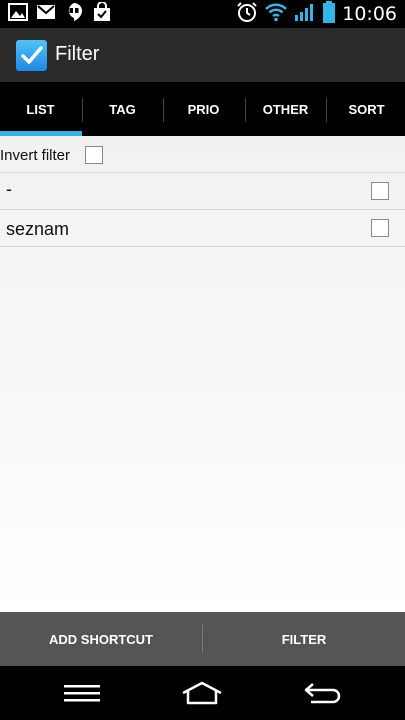 The image size is (405, 720). Describe the element at coordinates (35, 155) in the screenshot. I see `invert-filter-label: Invert filter` at that location.